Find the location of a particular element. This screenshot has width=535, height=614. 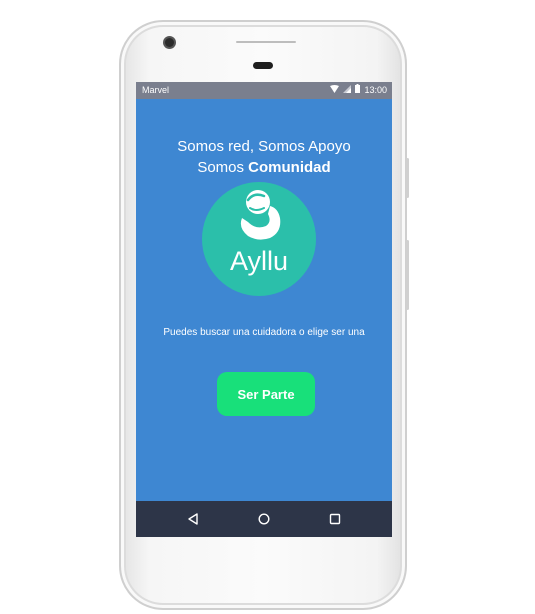

ayllu-logo: Ayllu is located at coordinates (259, 239).